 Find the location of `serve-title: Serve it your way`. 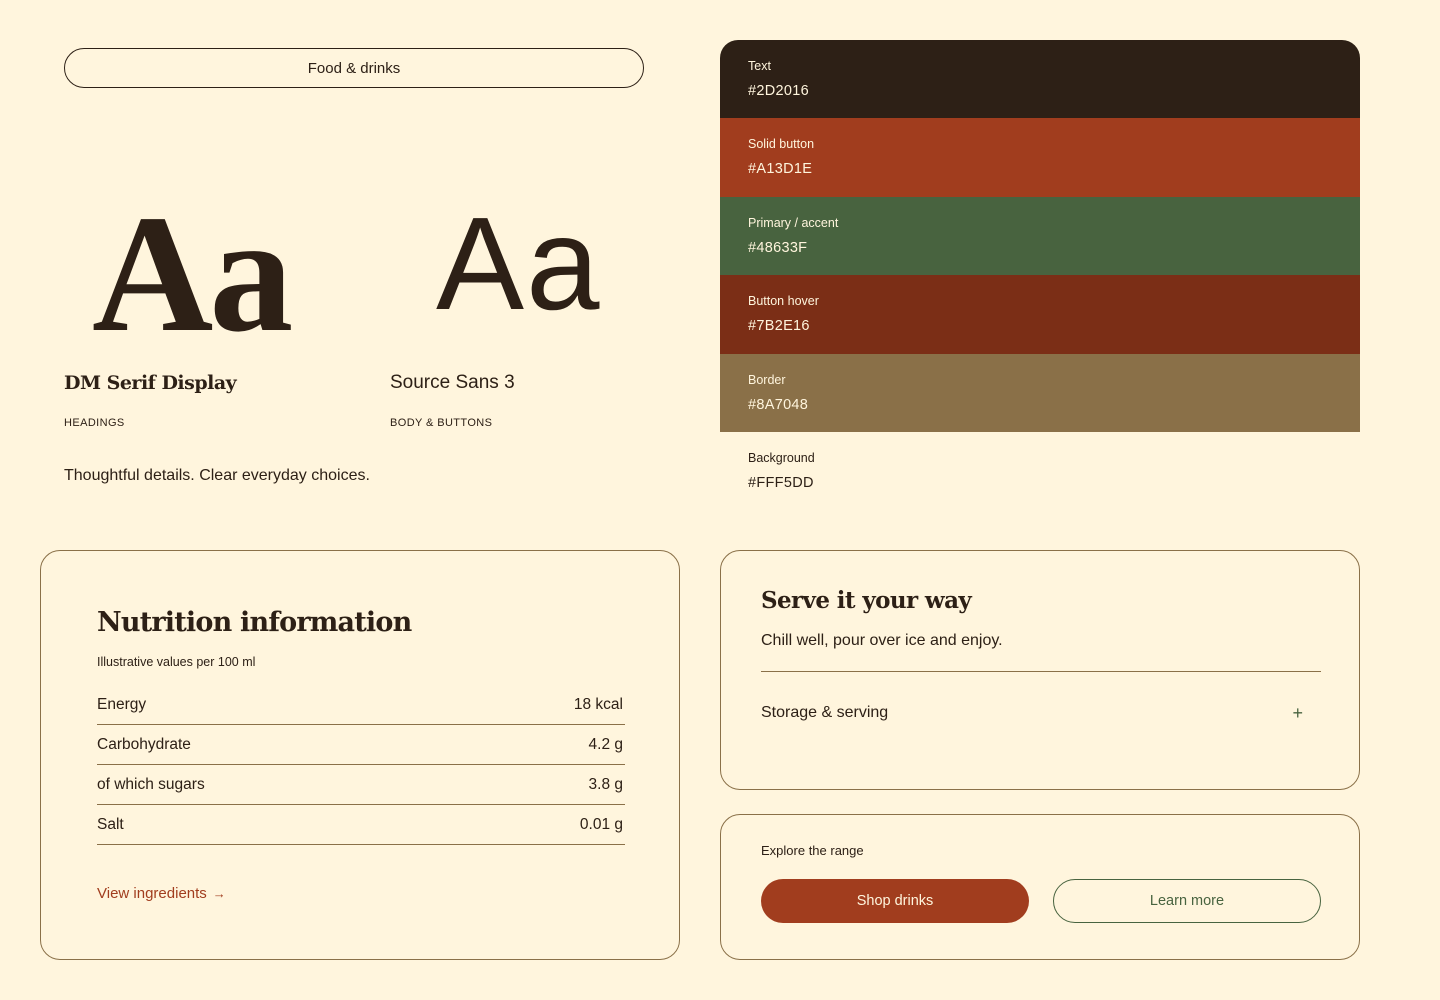

serve-title: Serve it your way is located at coordinates (866, 600).